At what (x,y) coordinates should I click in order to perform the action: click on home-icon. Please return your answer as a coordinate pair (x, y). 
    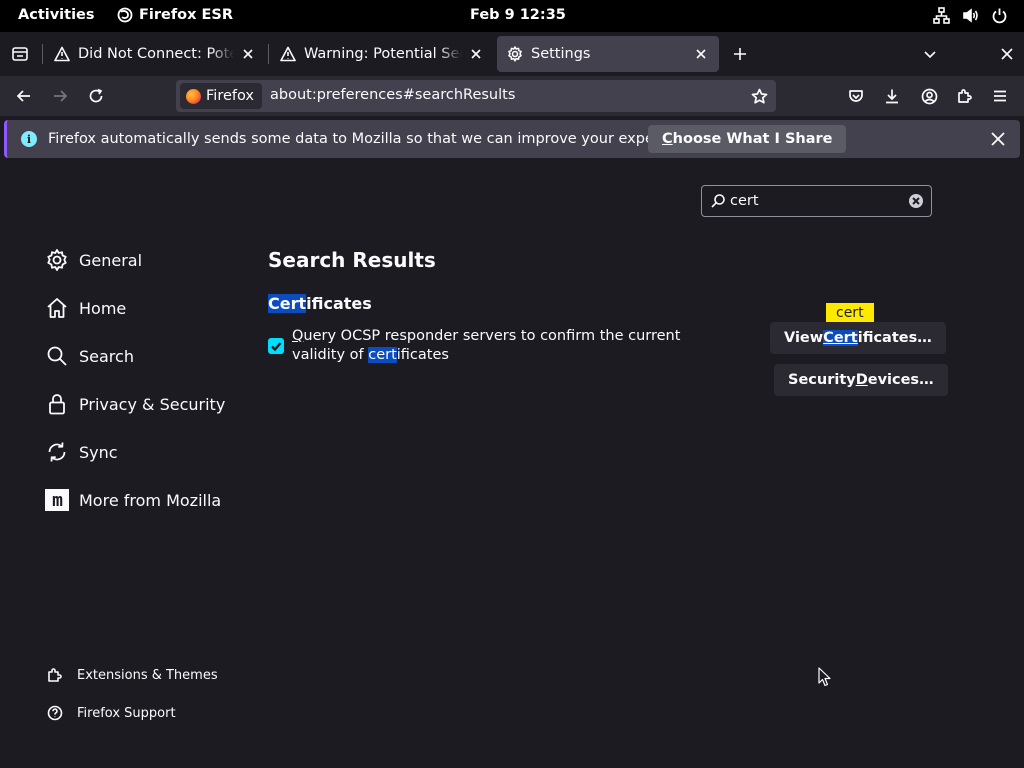
    Looking at the image, I should click on (57, 308).